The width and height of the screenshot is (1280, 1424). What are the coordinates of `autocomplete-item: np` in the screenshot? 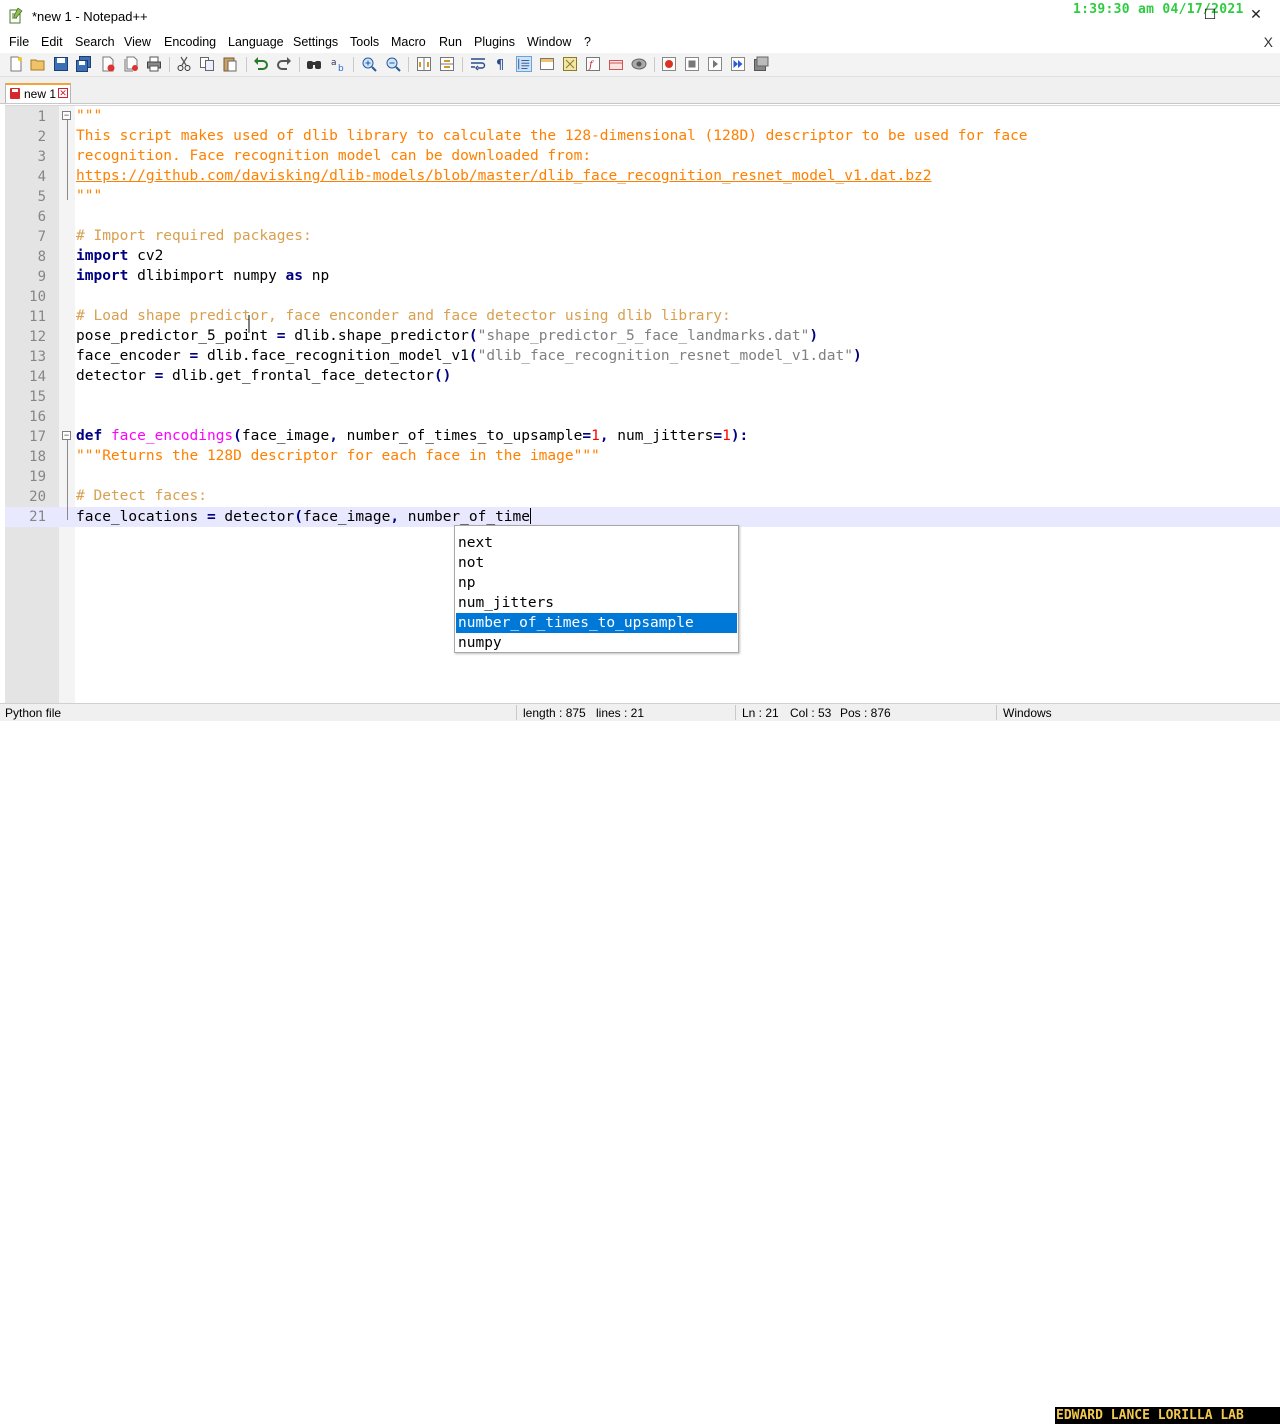 It's located at (596, 583).